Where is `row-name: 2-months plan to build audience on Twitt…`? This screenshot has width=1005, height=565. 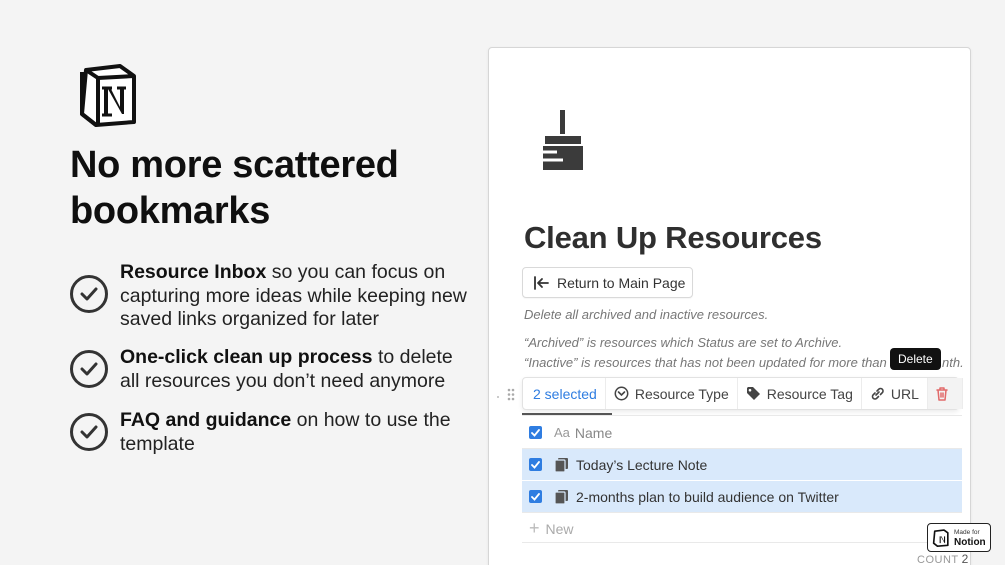
row-name: 2-months plan to build audience on Twitt… is located at coordinates (707, 496).